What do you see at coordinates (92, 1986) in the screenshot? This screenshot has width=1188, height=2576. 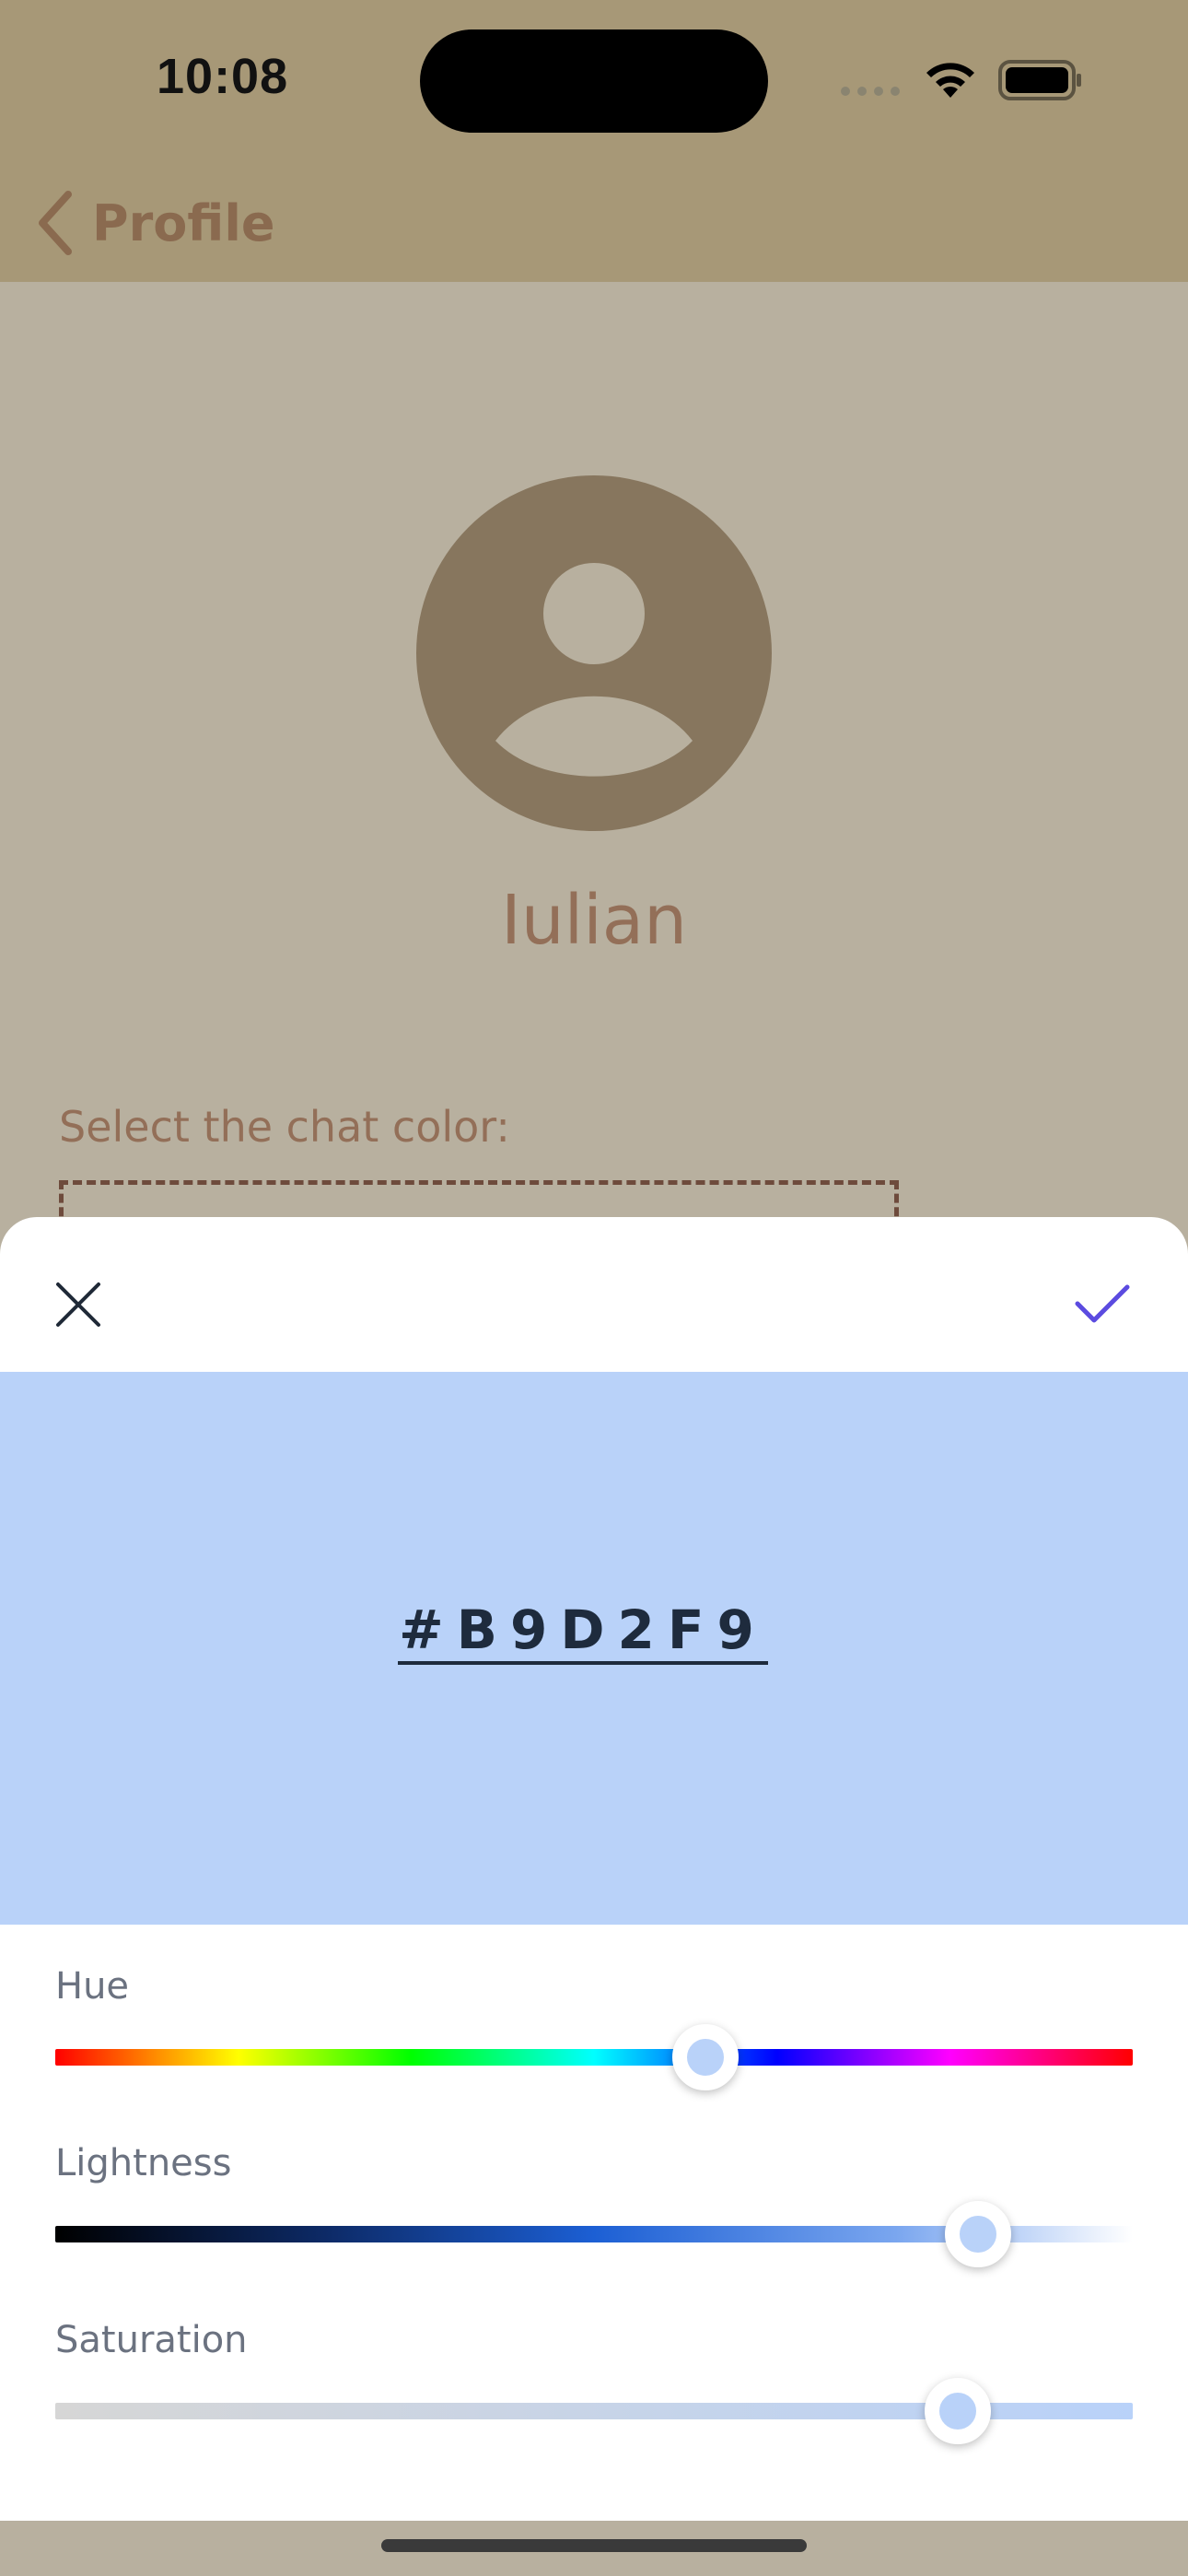 I see `hue-label: Hue` at bounding box center [92, 1986].